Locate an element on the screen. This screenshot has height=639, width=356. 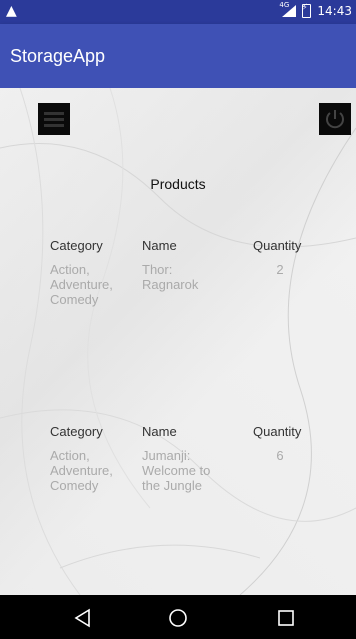
product-quantity: 6 is located at coordinates (280, 455).